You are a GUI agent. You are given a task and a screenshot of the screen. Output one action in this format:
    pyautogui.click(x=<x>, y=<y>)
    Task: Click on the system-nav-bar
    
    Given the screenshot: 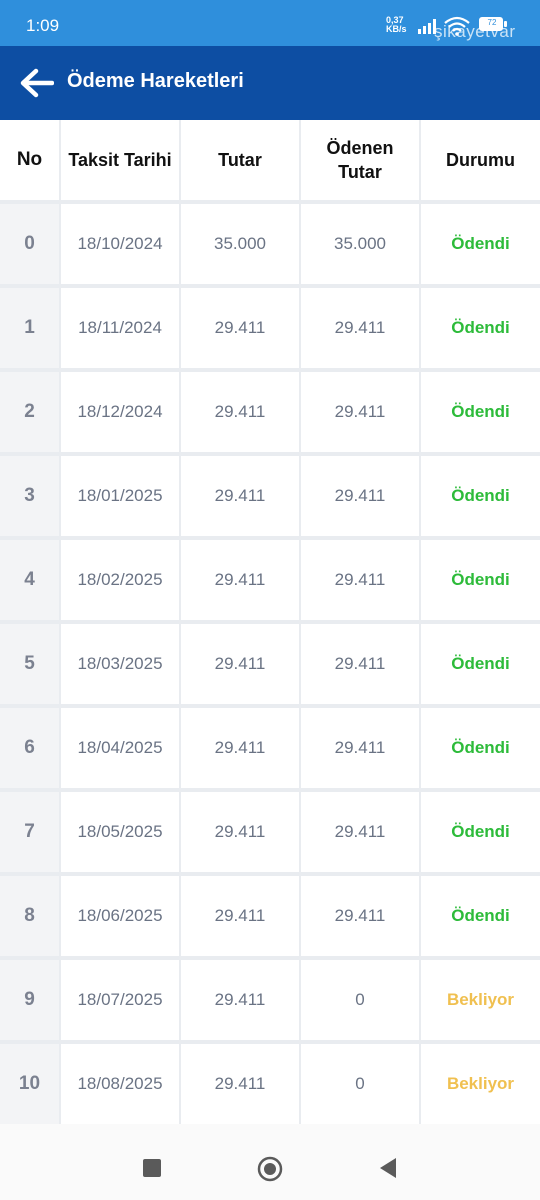 What is the action you would take?
    pyautogui.click(x=270, y=1162)
    